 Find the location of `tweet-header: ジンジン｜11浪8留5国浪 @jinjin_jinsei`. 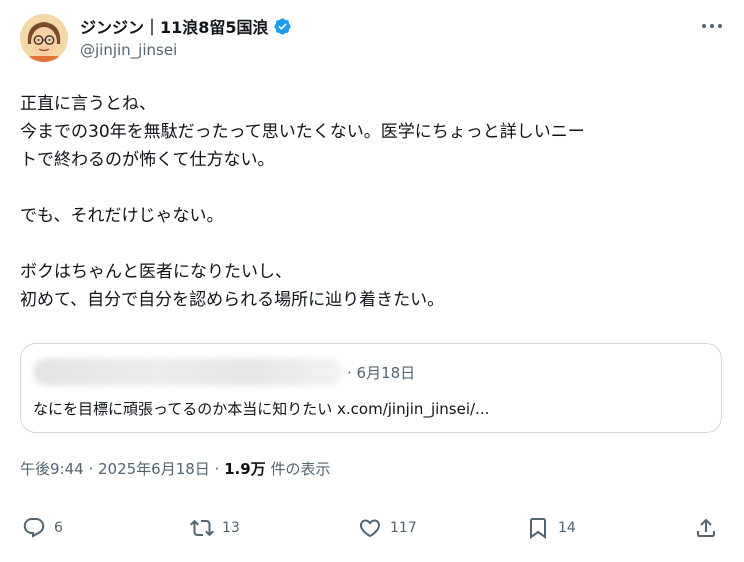

tweet-header: ジンジン｜11浪8留5国浪 @jinjin_jinsei is located at coordinates (186, 36).